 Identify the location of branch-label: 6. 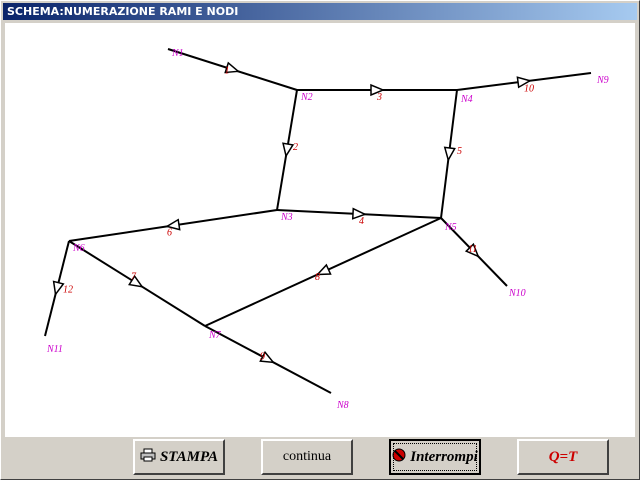
(169, 233).